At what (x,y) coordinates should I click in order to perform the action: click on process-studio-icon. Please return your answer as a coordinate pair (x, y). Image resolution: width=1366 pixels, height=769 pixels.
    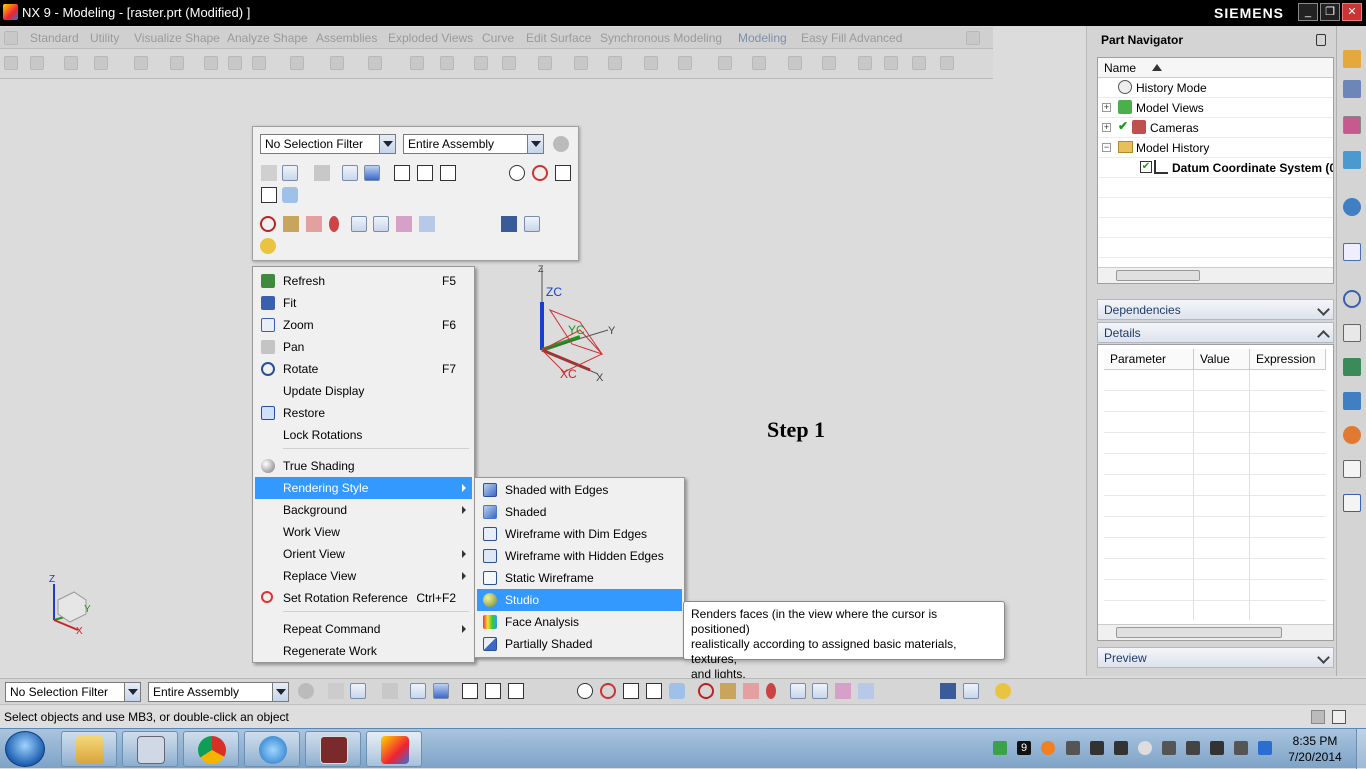
    Looking at the image, I should click on (1352, 367).